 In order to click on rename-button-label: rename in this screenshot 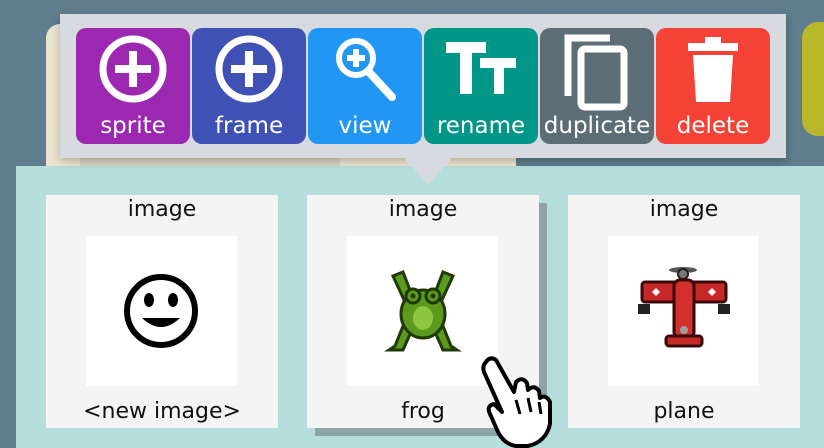, I will do `click(481, 126)`.